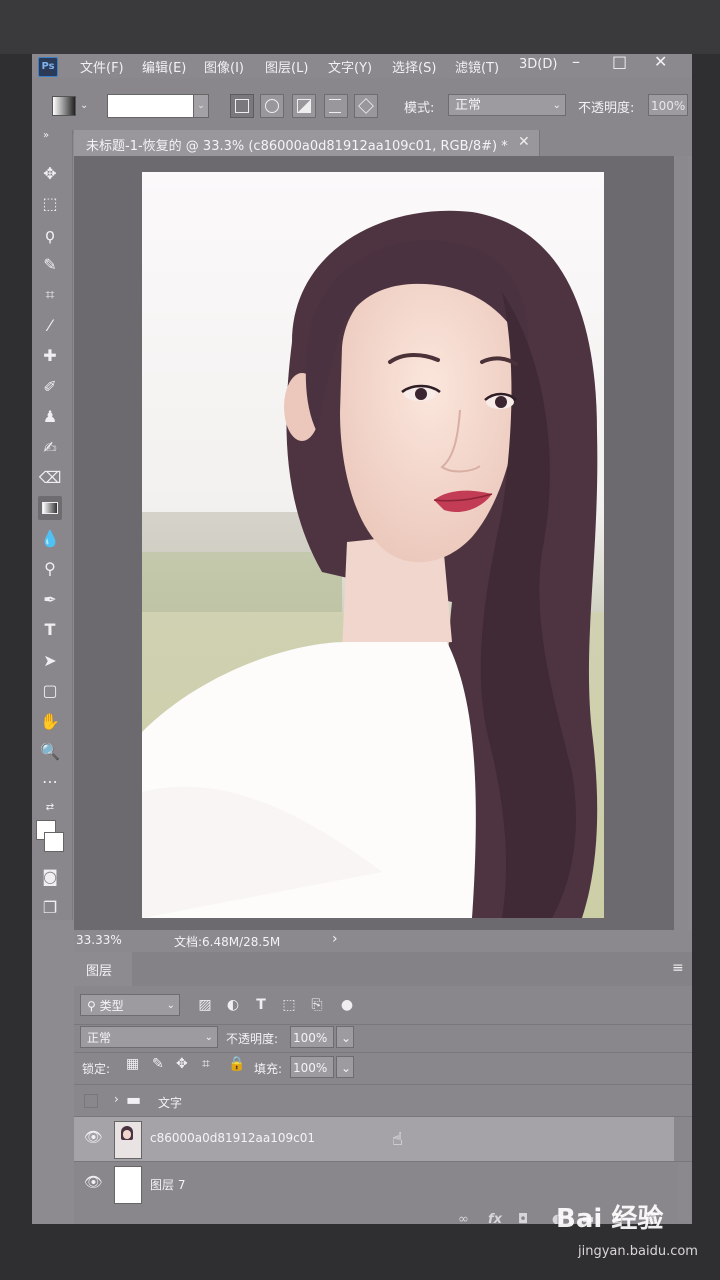 This screenshot has width=720, height=1280. Describe the element at coordinates (523, 1218) in the screenshot. I see `layer-mask-icon: ◘` at that location.